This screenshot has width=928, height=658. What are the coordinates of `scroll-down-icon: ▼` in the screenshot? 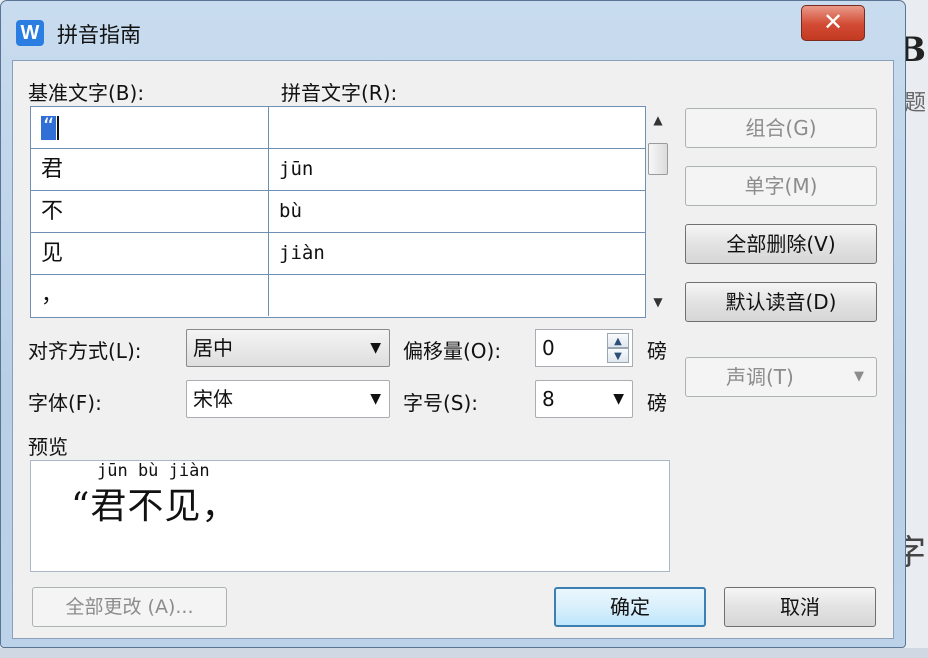 It's located at (658, 302).